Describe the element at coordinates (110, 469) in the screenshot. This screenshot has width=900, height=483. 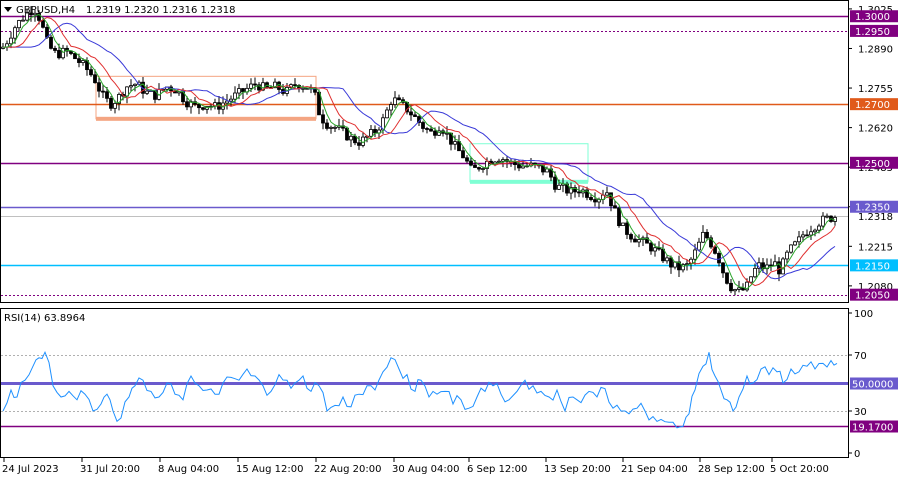
I see `time-tick-label: 31 Jul 20:00` at that location.